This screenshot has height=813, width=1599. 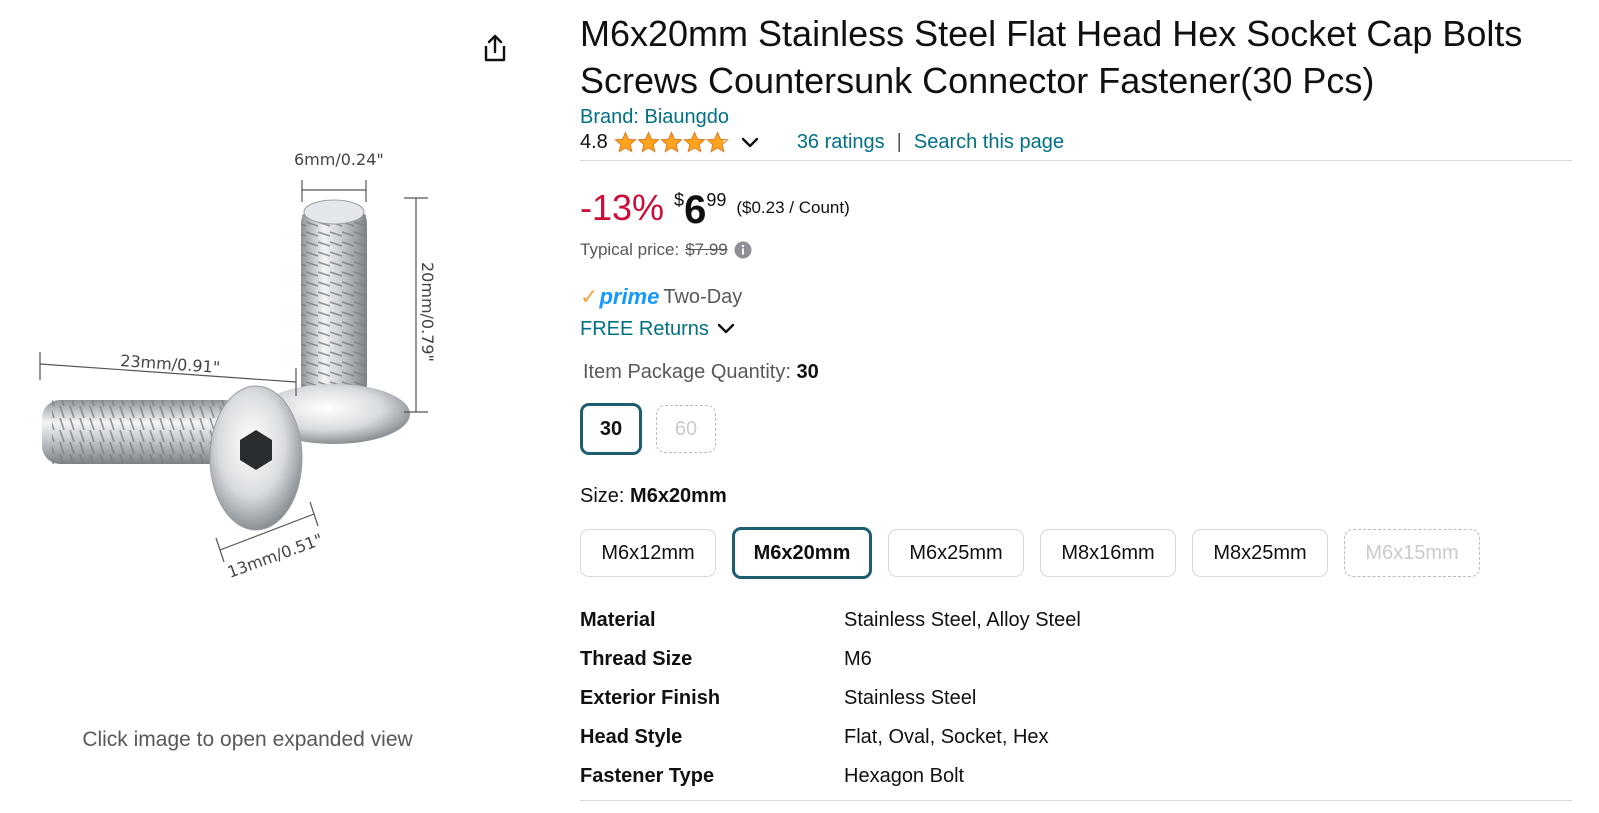 What do you see at coordinates (1076, 145) in the screenshot?
I see `rating-row: 4.8 36 ratings | Search this page` at bounding box center [1076, 145].